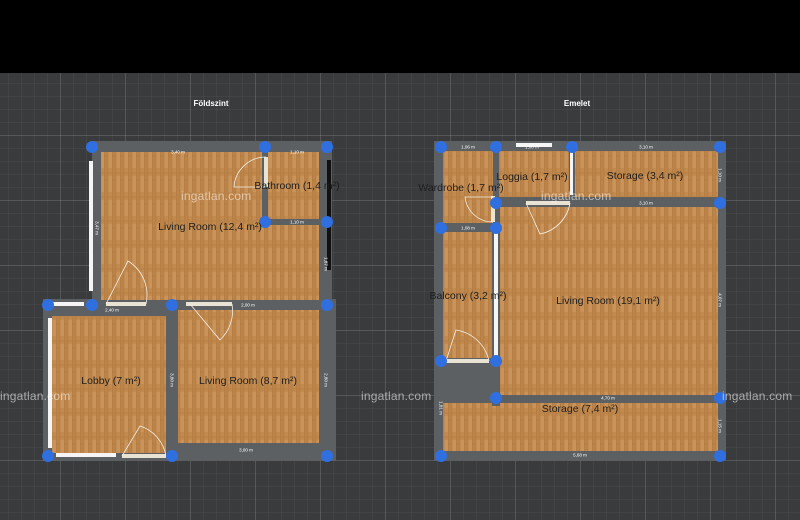 The width and height of the screenshot is (800, 520). Describe the element at coordinates (248, 381) in the screenshot. I see `room-label-living-room: Living Room (8,7 m²)` at that location.